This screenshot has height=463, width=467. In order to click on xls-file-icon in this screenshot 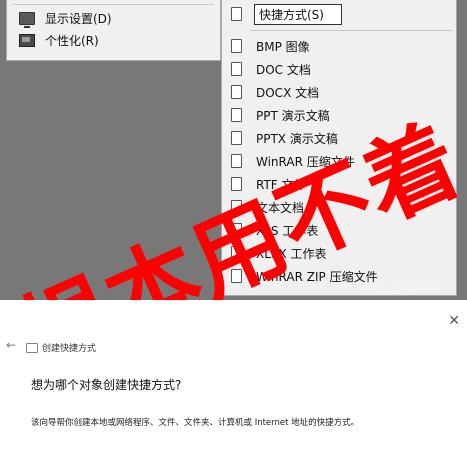, I will do `click(236, 230)`.